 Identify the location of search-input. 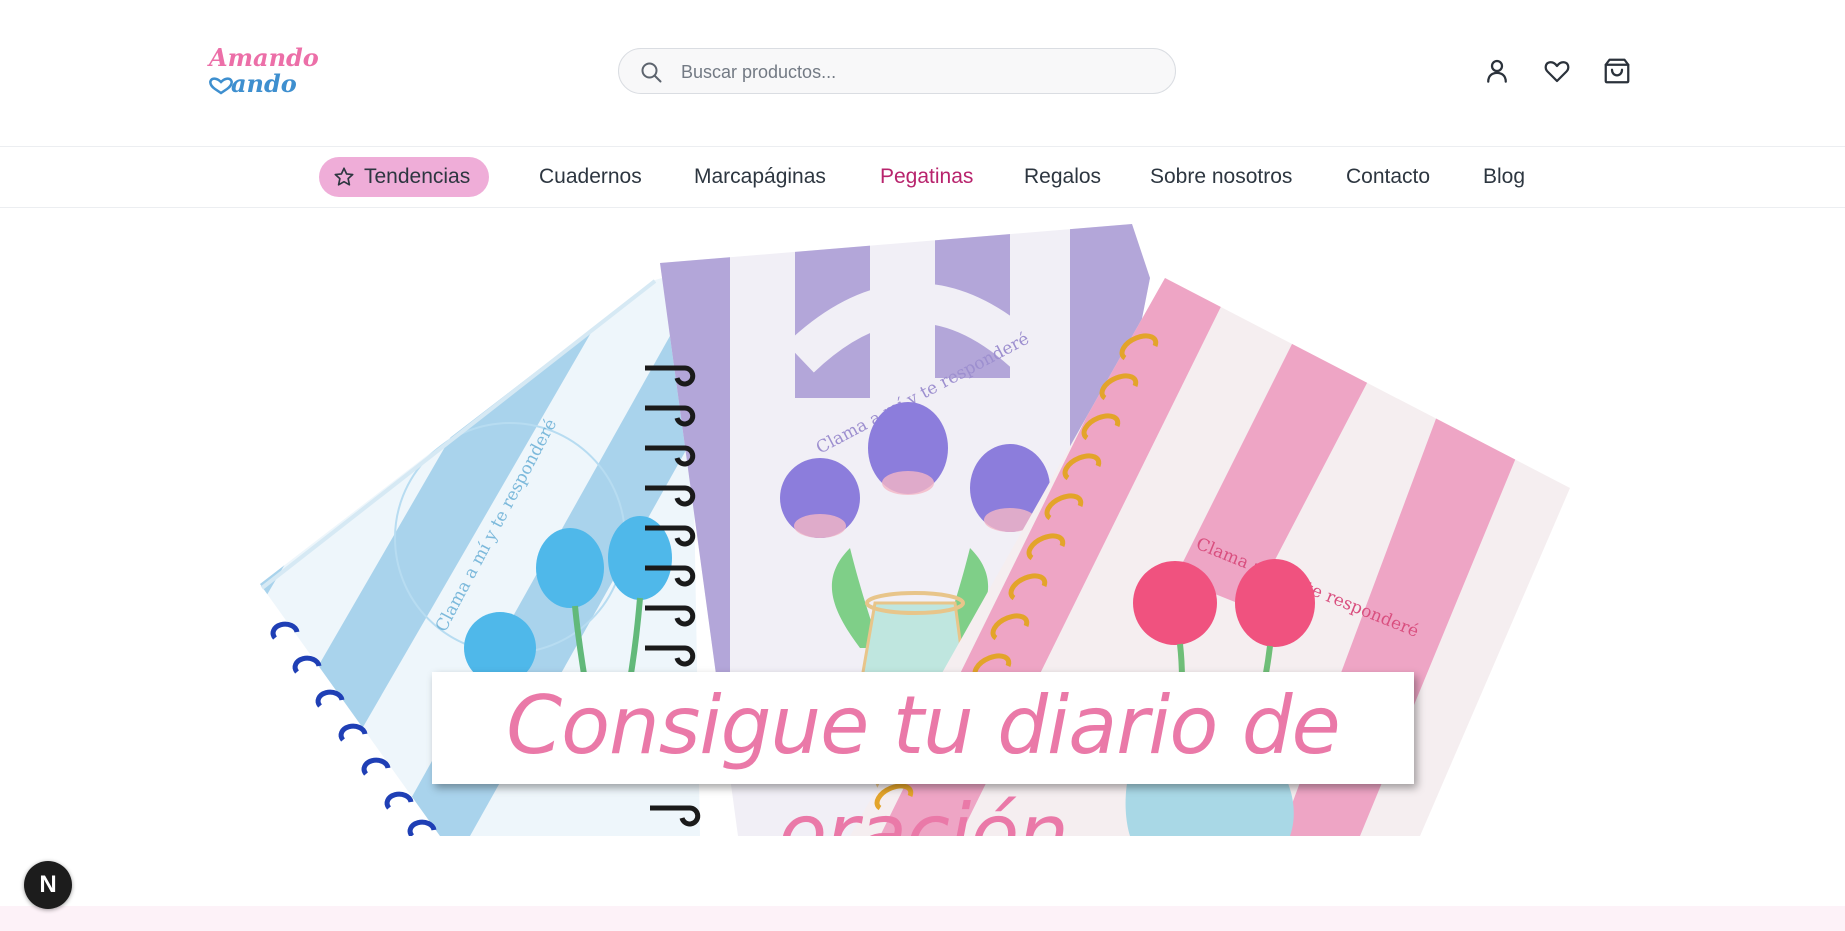
(921, 72).